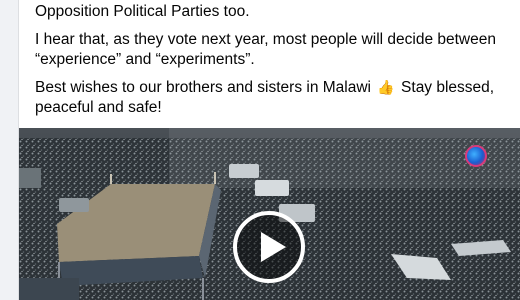  I want to click on play-button, so click(269, 247).